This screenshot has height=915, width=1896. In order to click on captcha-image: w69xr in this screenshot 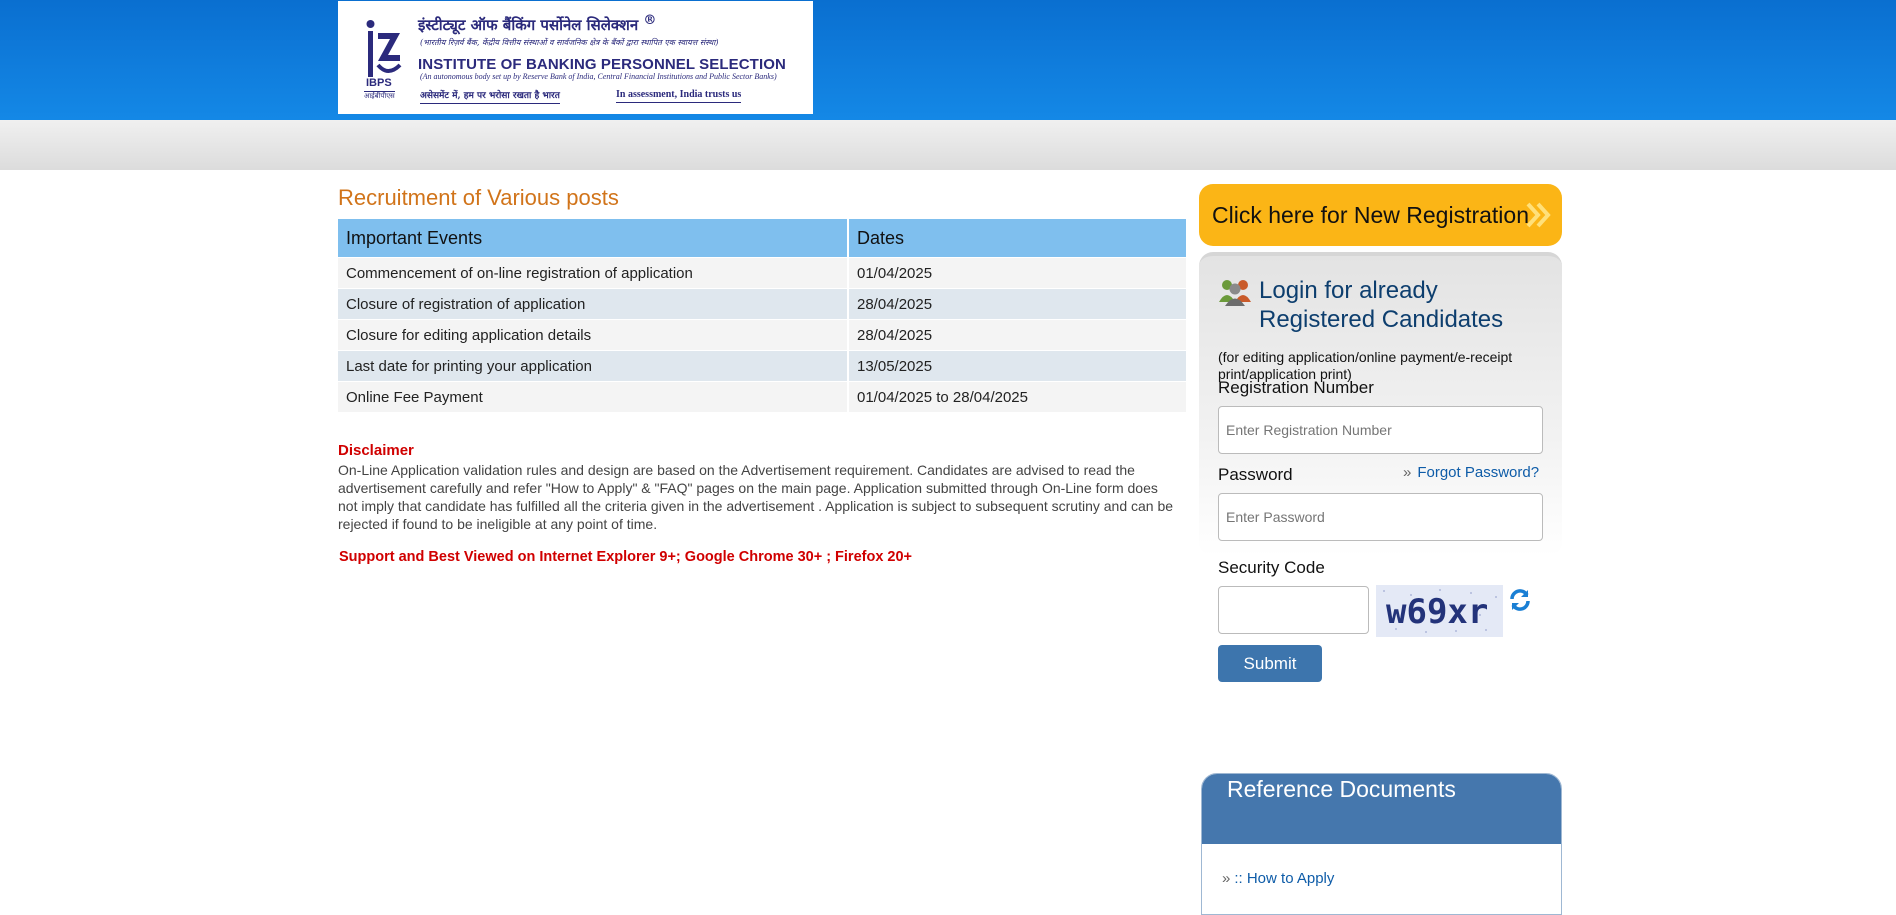, I will do `click(1439, 611)`.